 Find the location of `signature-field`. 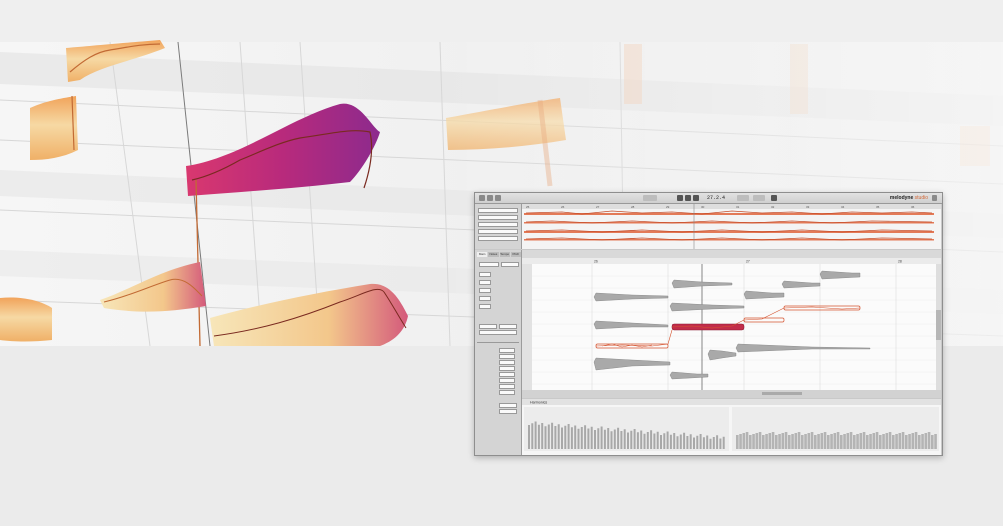

signature-field is located at coordinates (759, 198).